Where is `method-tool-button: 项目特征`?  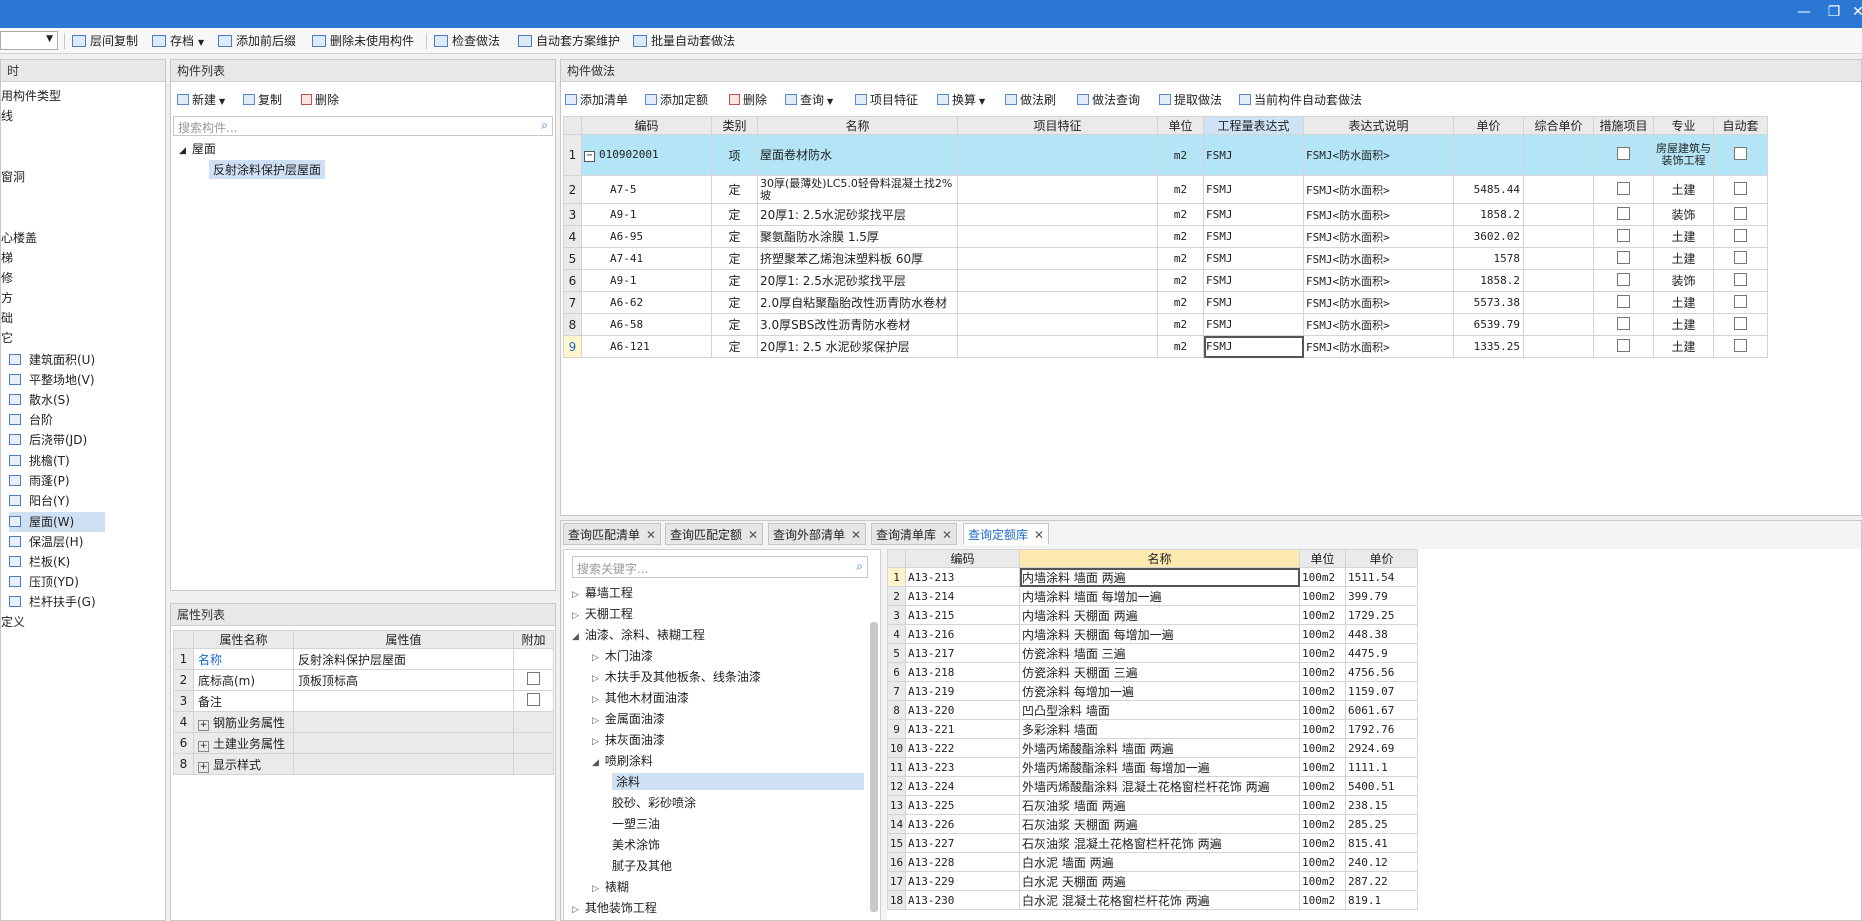 method-tool-button: 项目特征 is located at coordinates (886, 99).